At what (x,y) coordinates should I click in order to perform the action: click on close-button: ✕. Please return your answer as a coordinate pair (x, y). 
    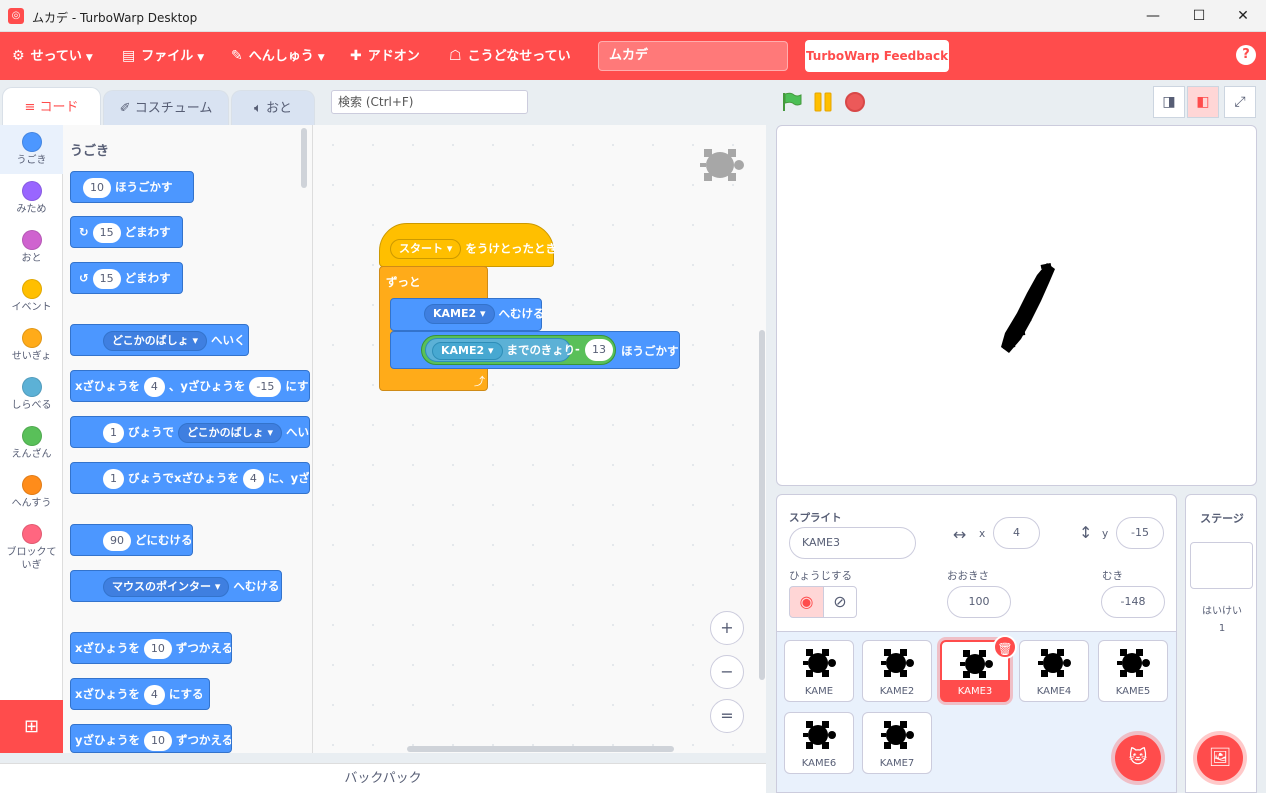
    Looking at the image, I should click on (1243, 16).